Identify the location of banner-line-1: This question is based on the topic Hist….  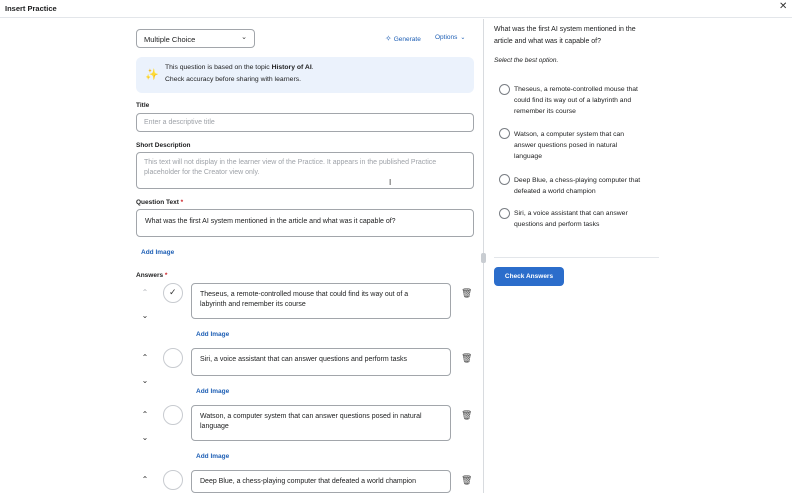
(239, 67).